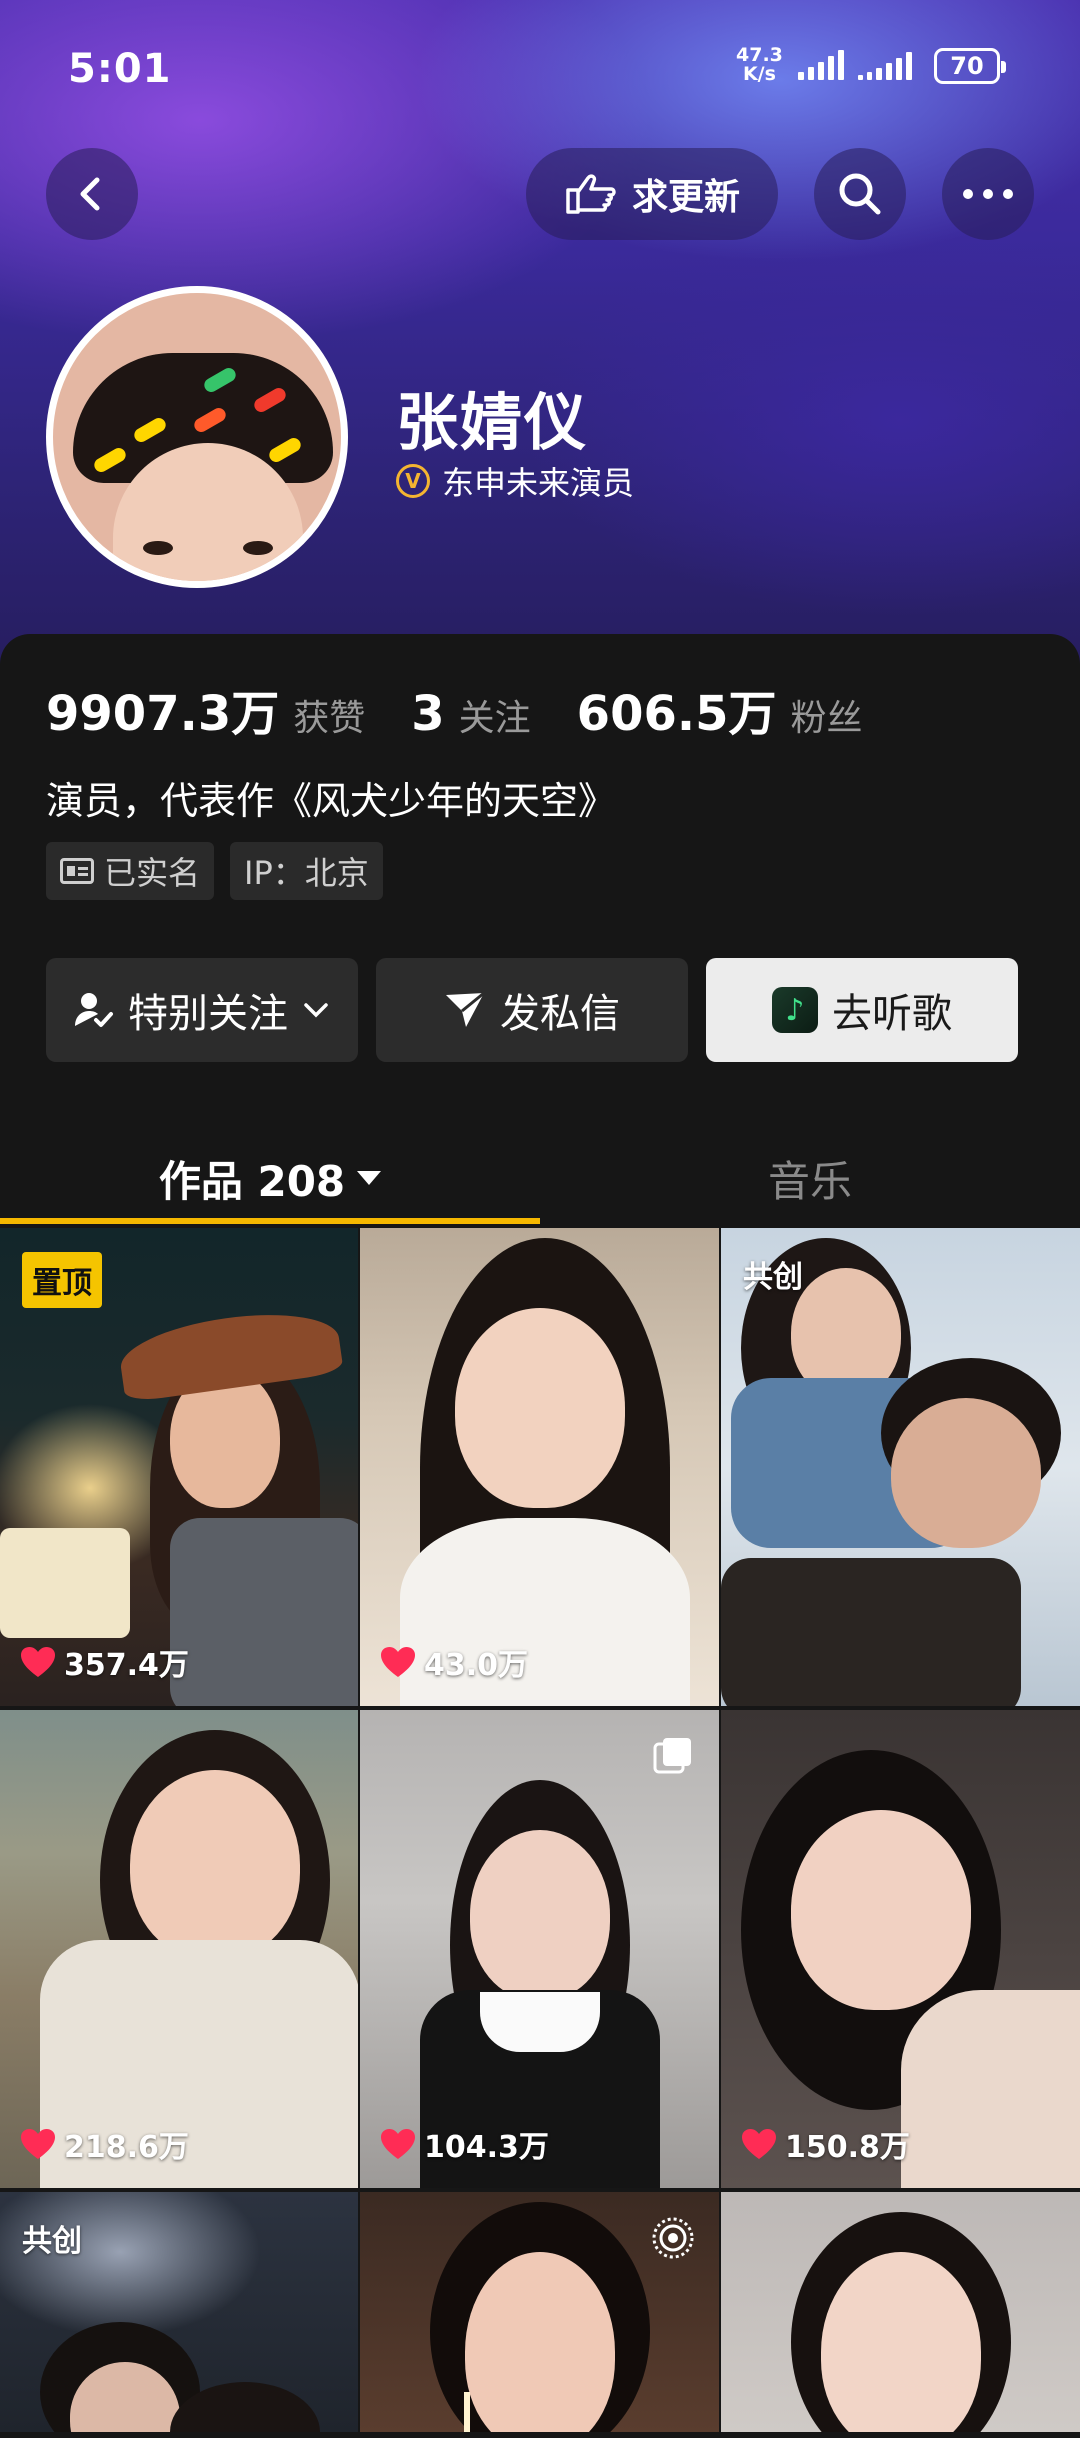  I want to click on chevron-left-icon, so click(90, 194).